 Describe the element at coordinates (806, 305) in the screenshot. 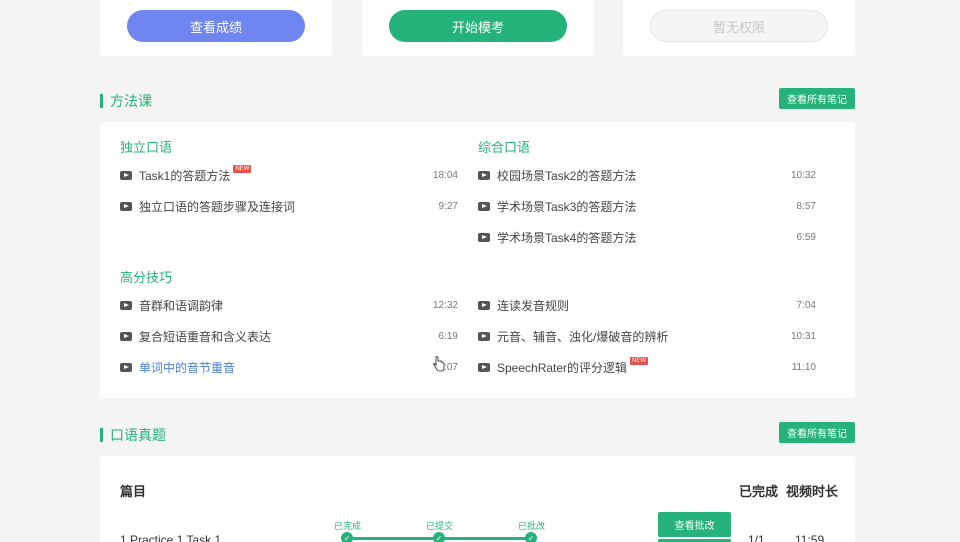

I see `lesson-duration: 7:04` at that location.